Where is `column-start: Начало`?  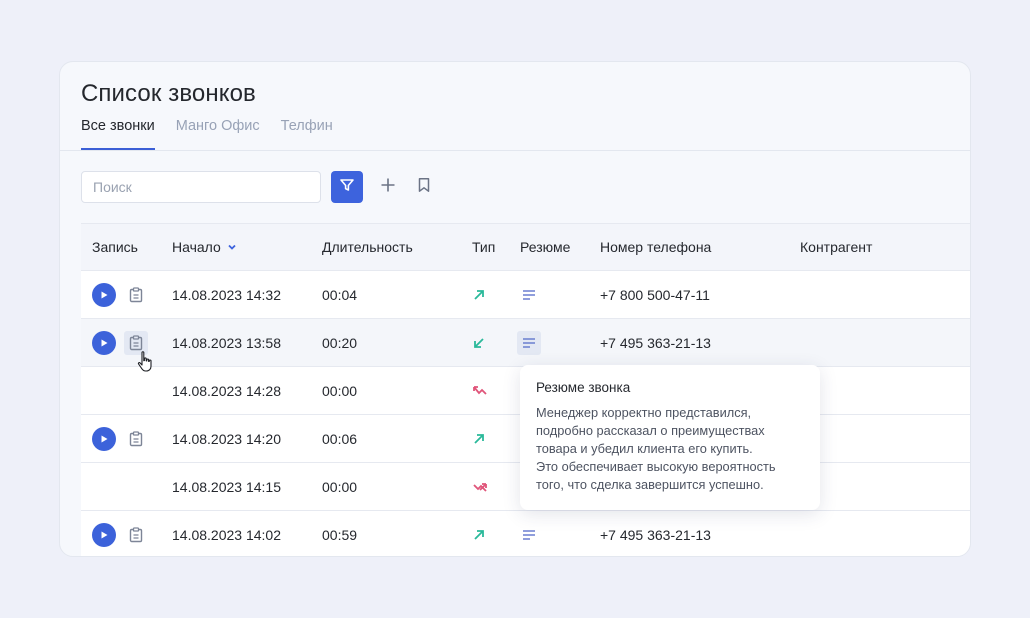 column-start: Начало is located at coordinates (204, 247).